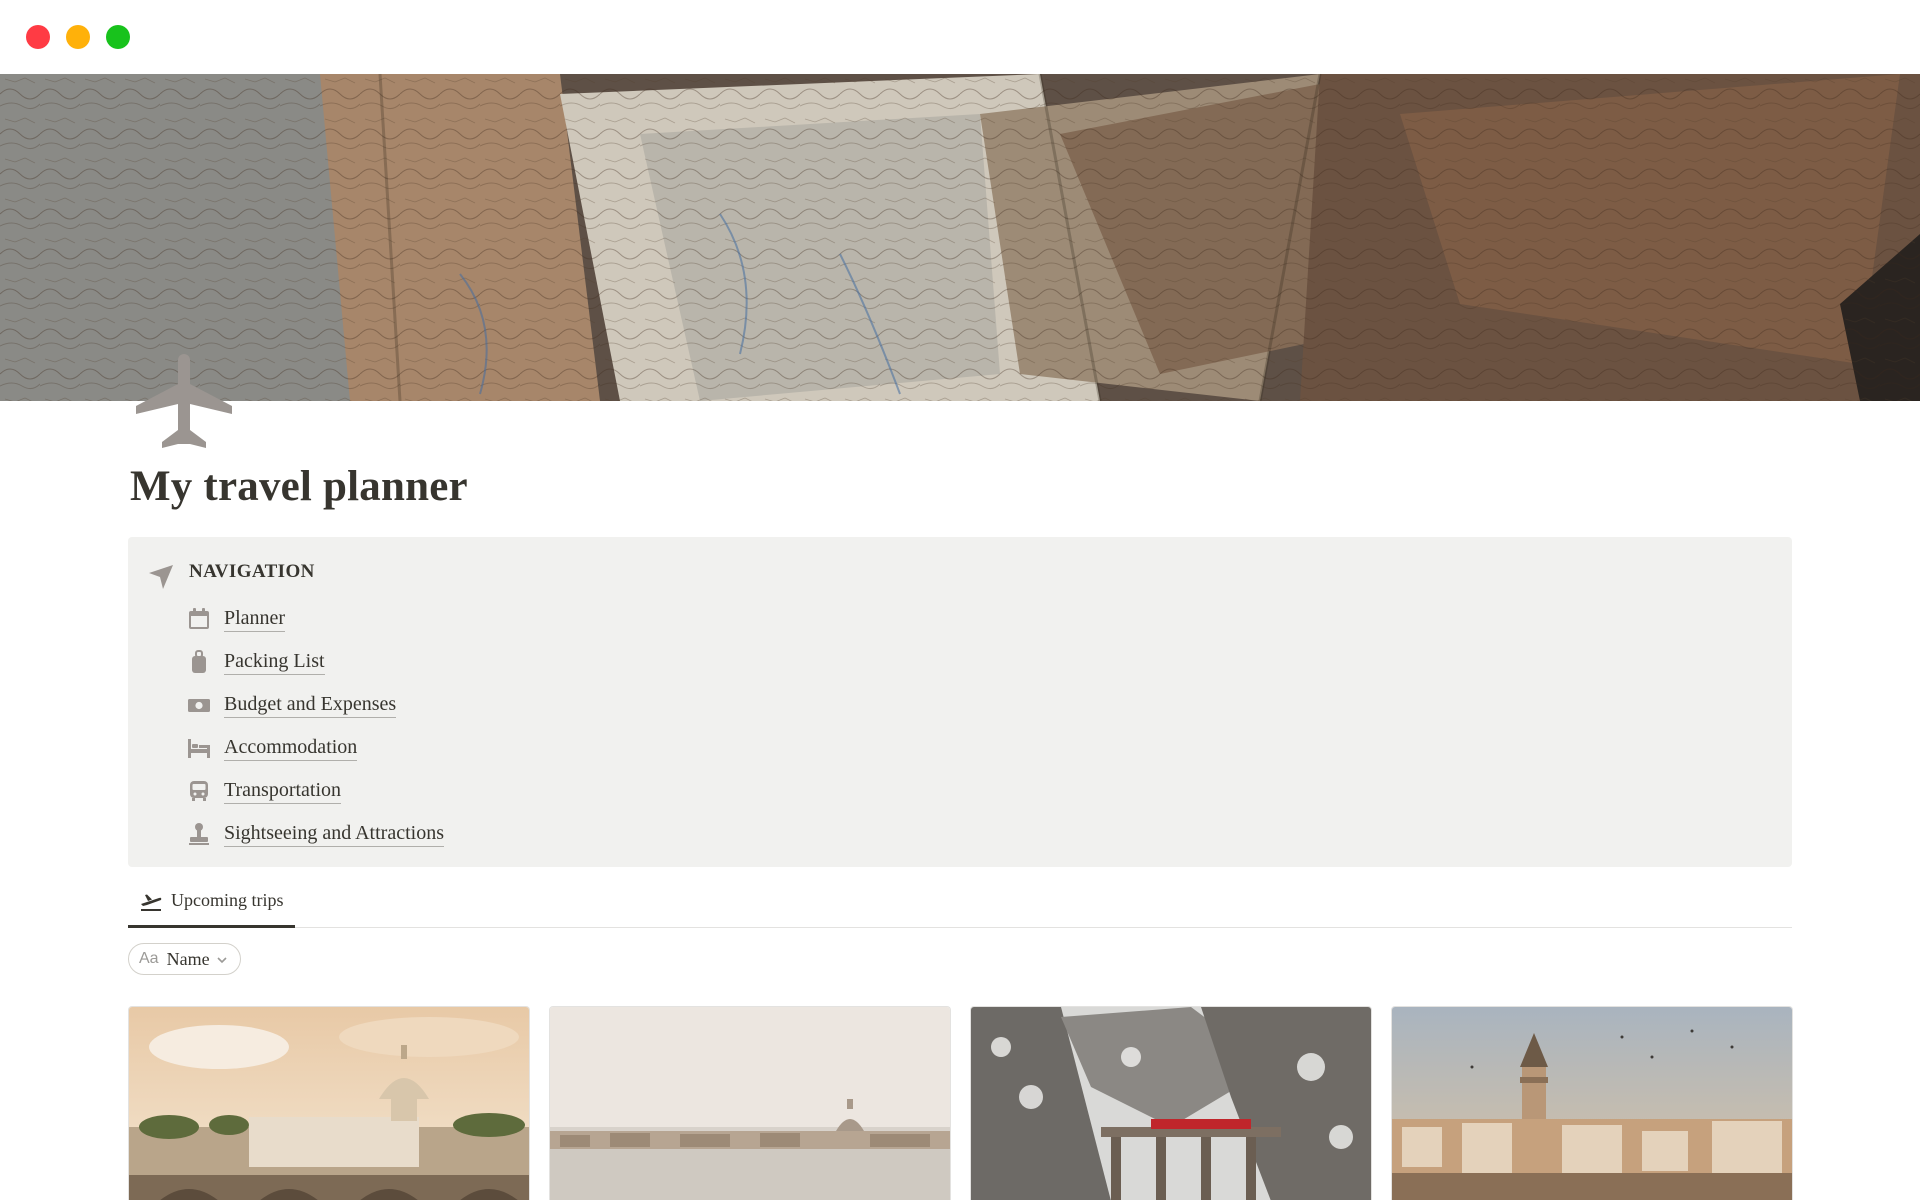 The image size is (1920, 1200). I want to click on calendar-icon, so click(199, 619).